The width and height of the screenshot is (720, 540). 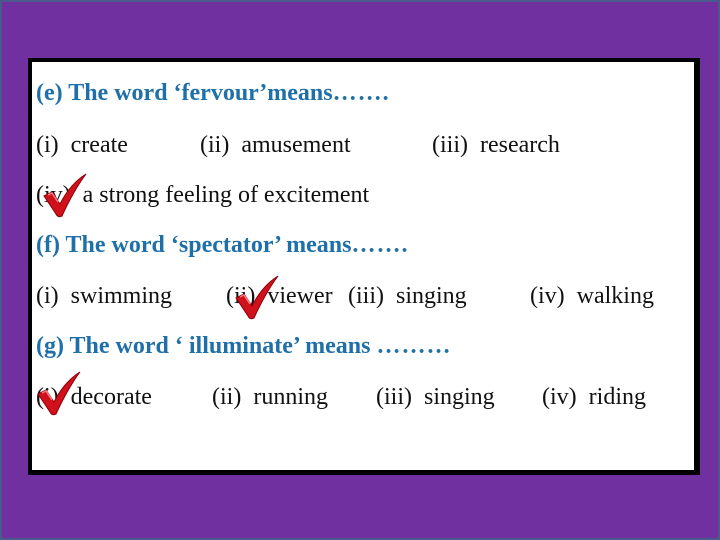 What do you see at coordinates (435, 397) in the screenshot?
I see `option-g-iii: (iii) singing` at bounding box center [435, 397].